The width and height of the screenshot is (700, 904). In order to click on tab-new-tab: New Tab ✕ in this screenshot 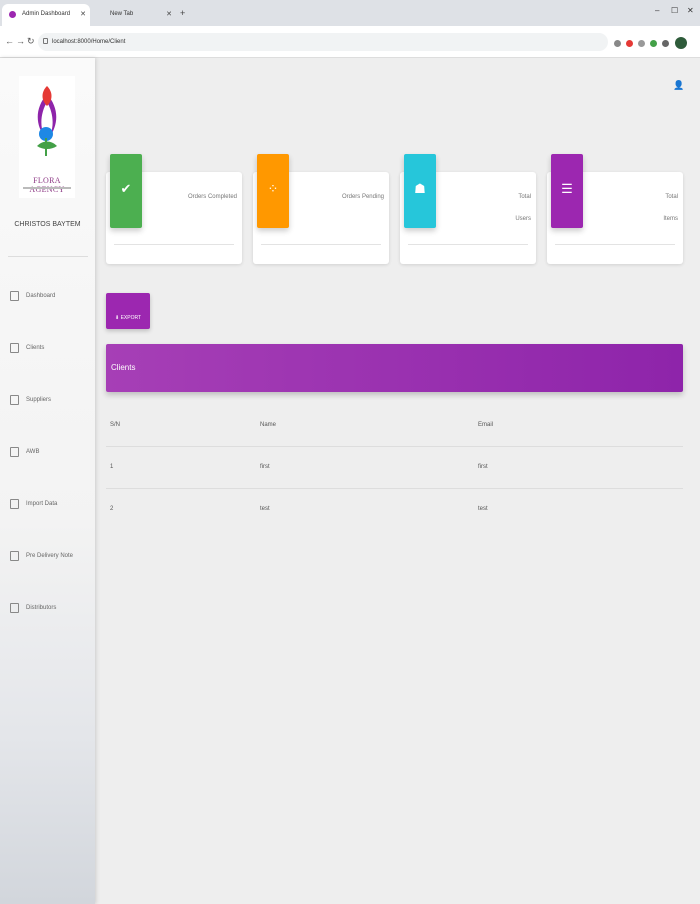, I will do `click(133, 15)`.